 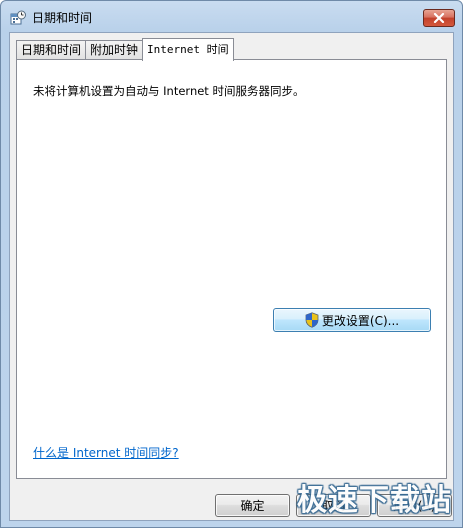 What do you see at coordinates (62, 18) in the screenshot?
I see `window-title: 日期和时间` at bounding box center [62, 18].